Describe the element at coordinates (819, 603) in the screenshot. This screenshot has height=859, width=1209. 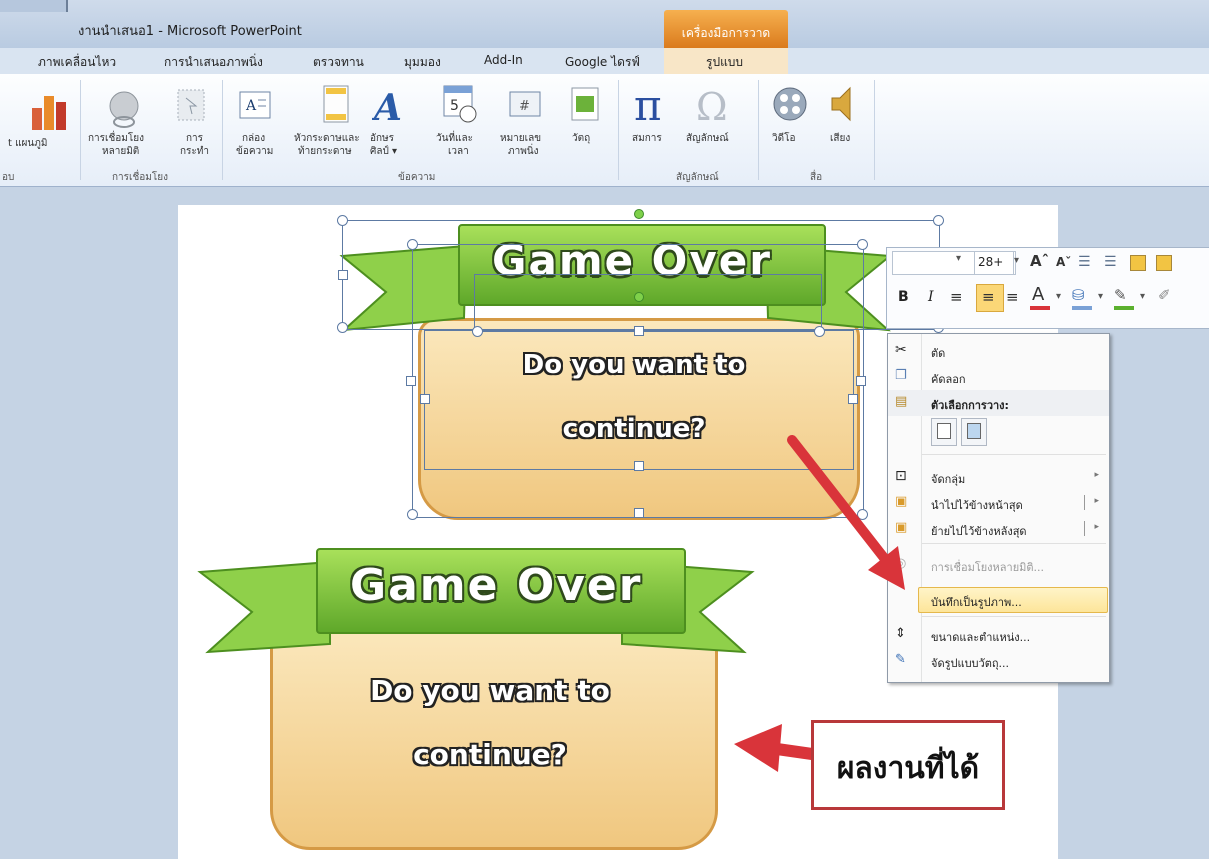
I see `annotation-arrows` at that location.